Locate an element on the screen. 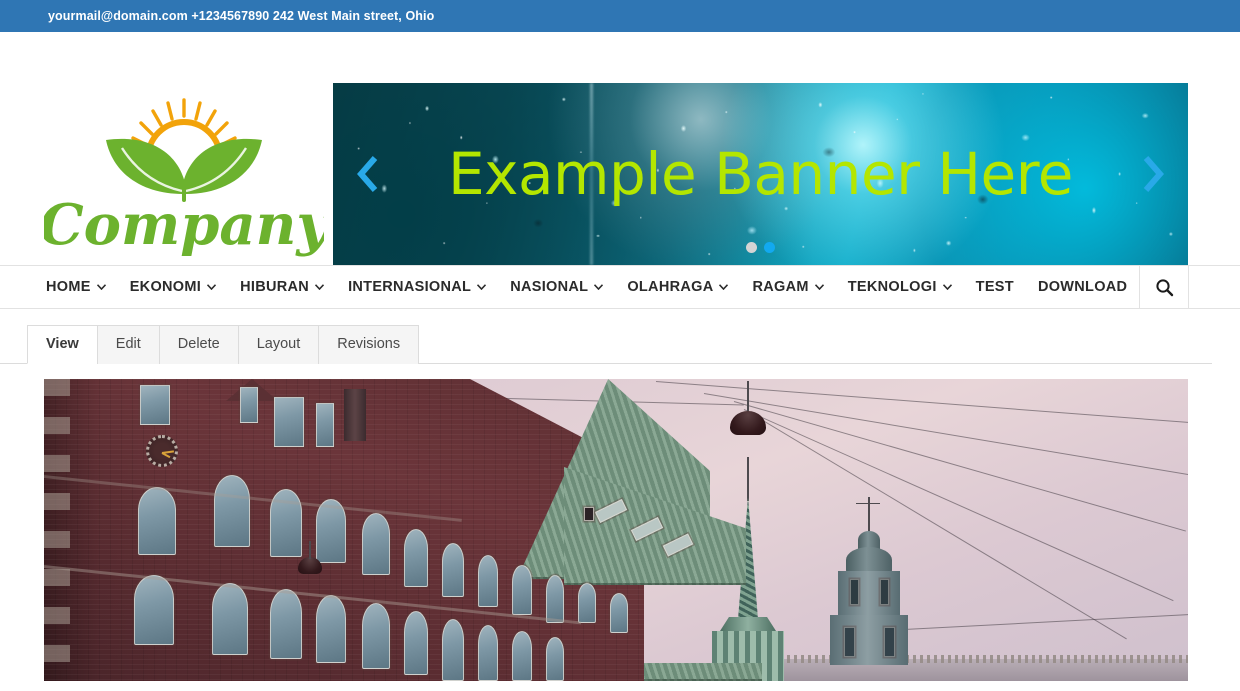 The image size is (1240, 691). nav-label: NASIONAL is located at coordinates (549, 287).